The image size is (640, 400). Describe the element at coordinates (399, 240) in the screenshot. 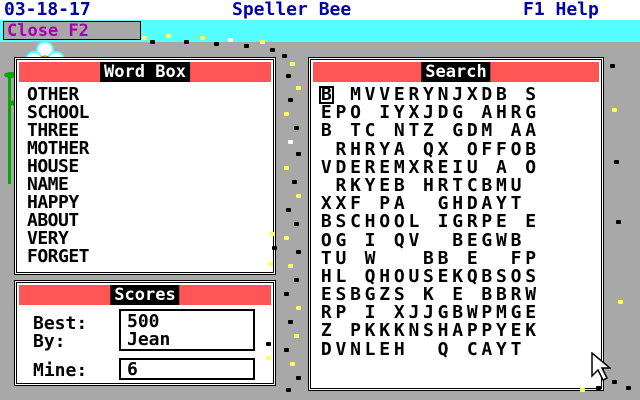

I see `grid-cell: Q` at that location.